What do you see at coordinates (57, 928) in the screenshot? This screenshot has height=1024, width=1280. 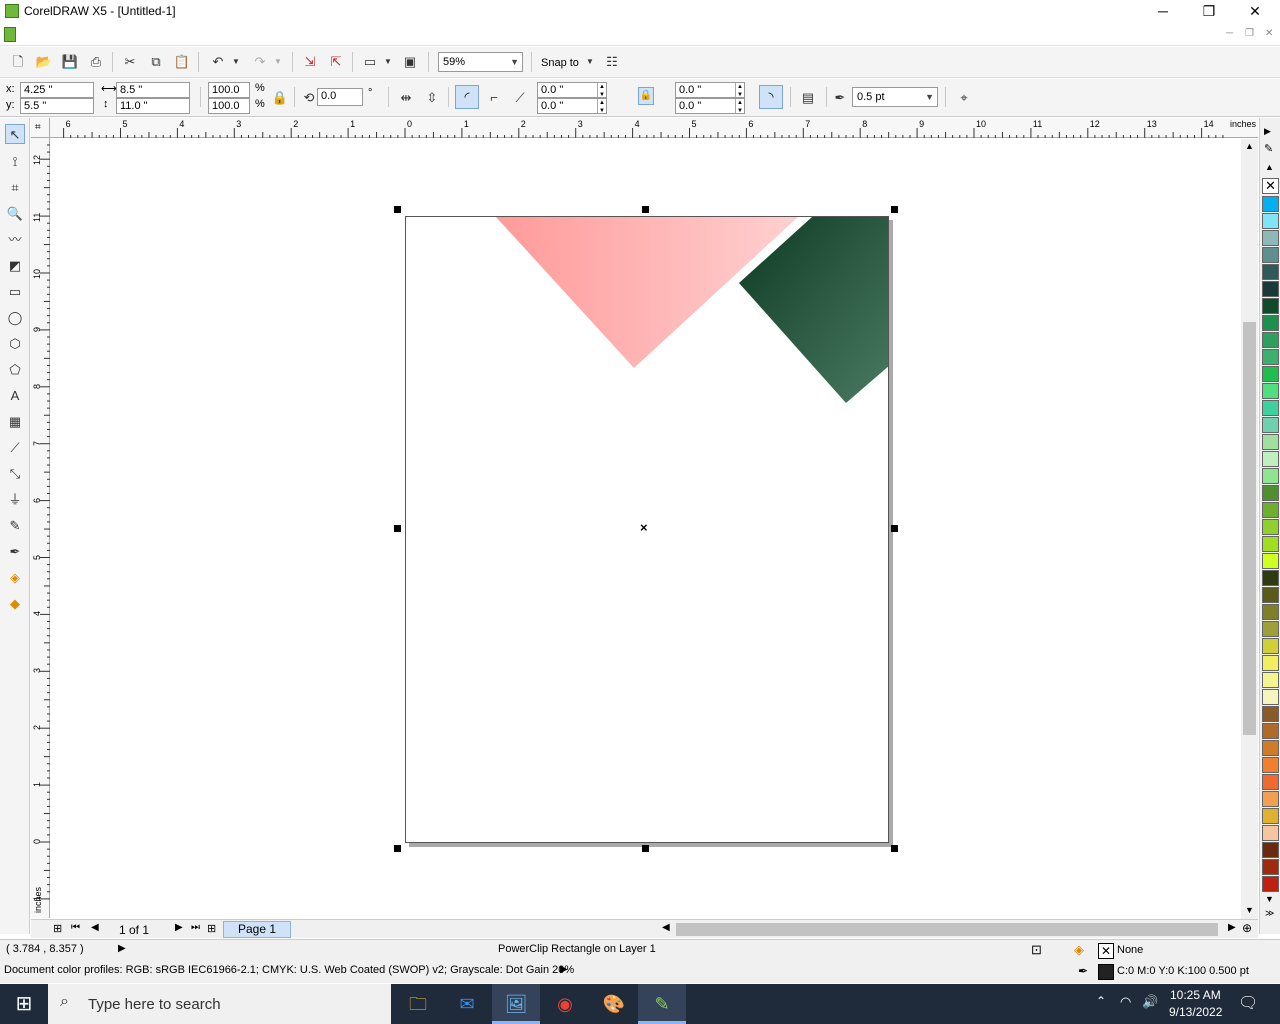 I see `add-page-before-icon: ⊞` at bounding box center [57, 928].